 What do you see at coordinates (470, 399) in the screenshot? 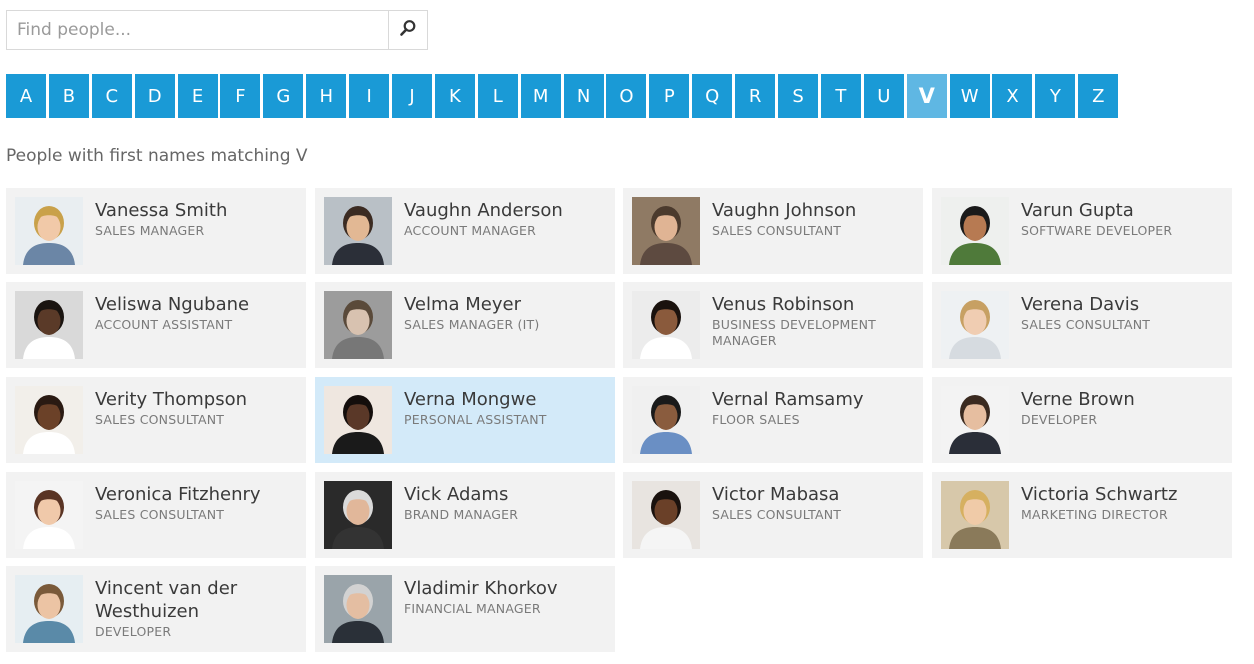
I see `person-name: Verna Mongwe` at bounding box center [470, 399].